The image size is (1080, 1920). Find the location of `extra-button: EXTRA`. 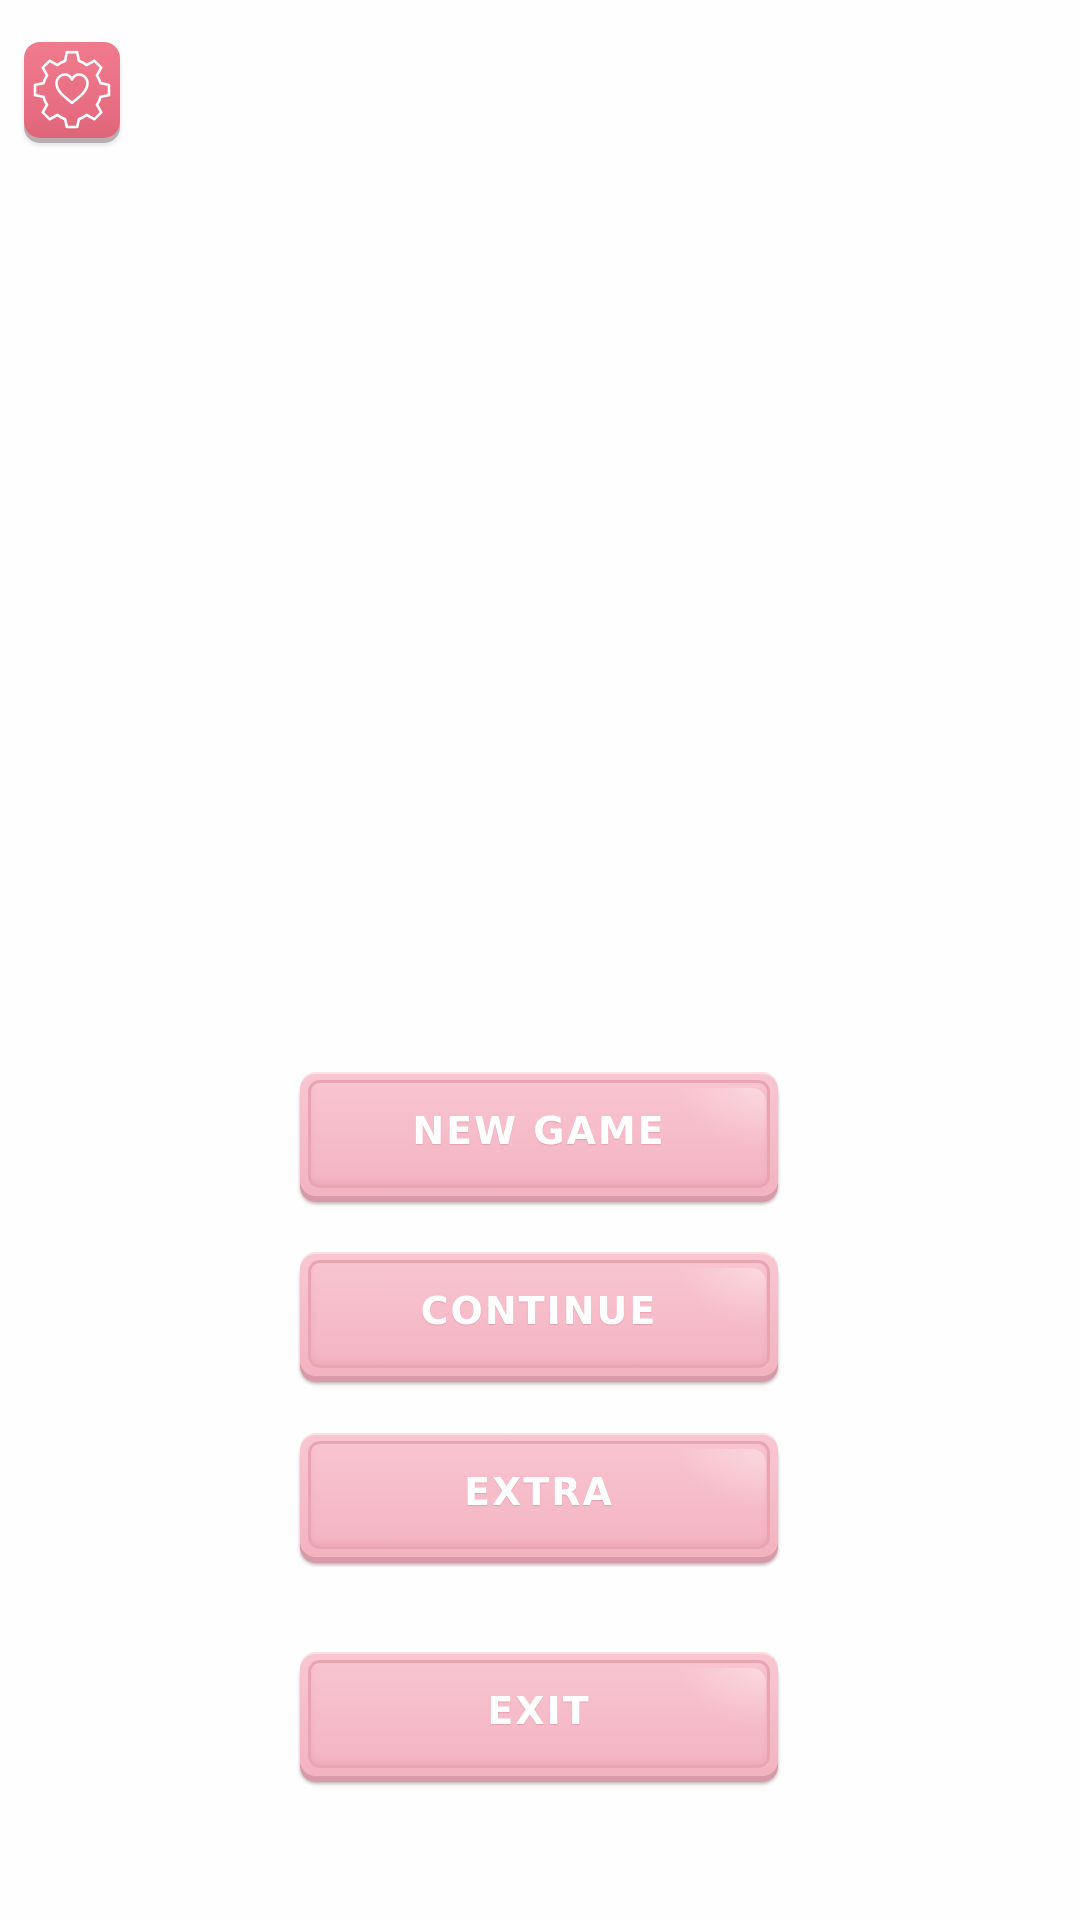

extra-button: EXTRA is located at coordinates (539, 1495).